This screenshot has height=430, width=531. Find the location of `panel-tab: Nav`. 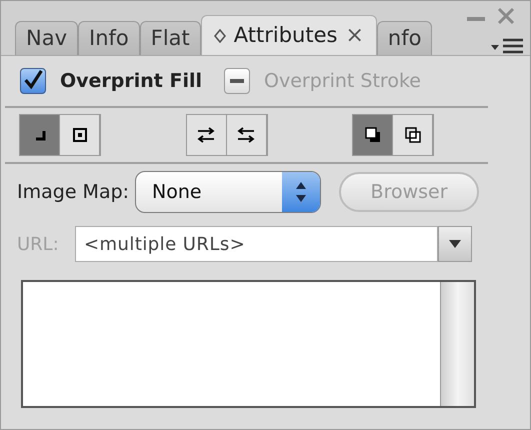

panel-tab: Nav is located at coordinates (46, 38).